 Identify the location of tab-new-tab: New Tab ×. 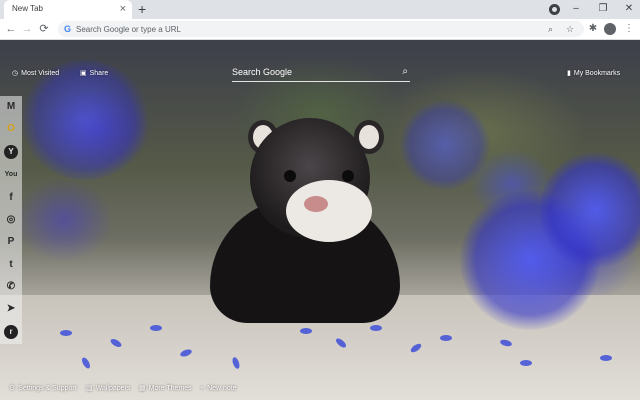
(68, 9).